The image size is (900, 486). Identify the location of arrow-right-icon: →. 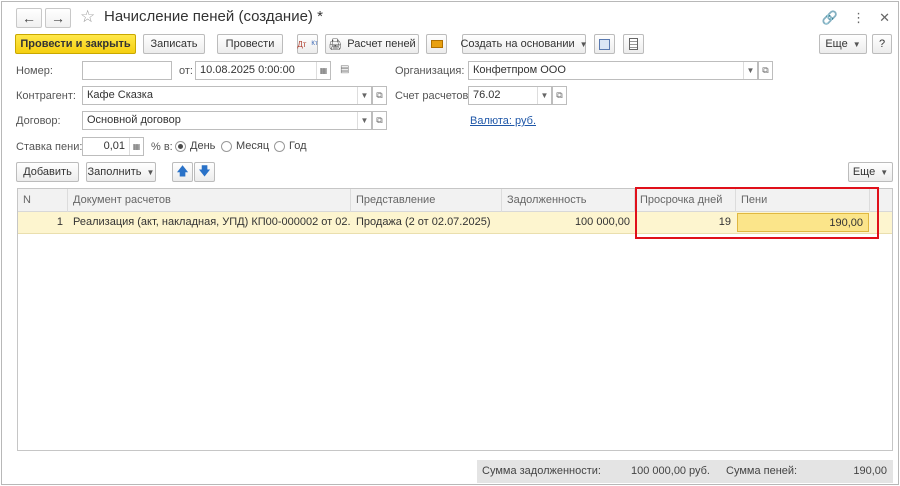
(58, 18).